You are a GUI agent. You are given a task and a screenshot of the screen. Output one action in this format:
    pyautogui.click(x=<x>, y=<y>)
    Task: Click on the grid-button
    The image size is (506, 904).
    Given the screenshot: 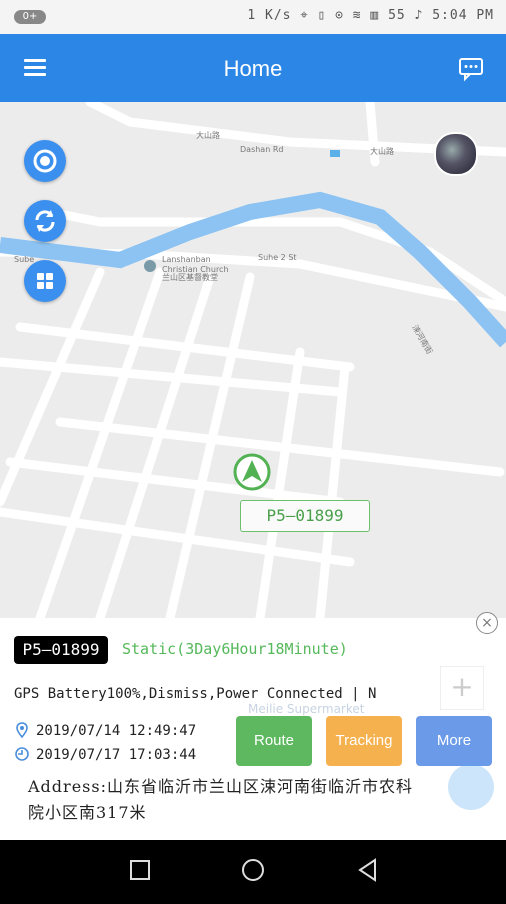 What is the action you would take?
    pyautogui.click(x=45, y=281)
    